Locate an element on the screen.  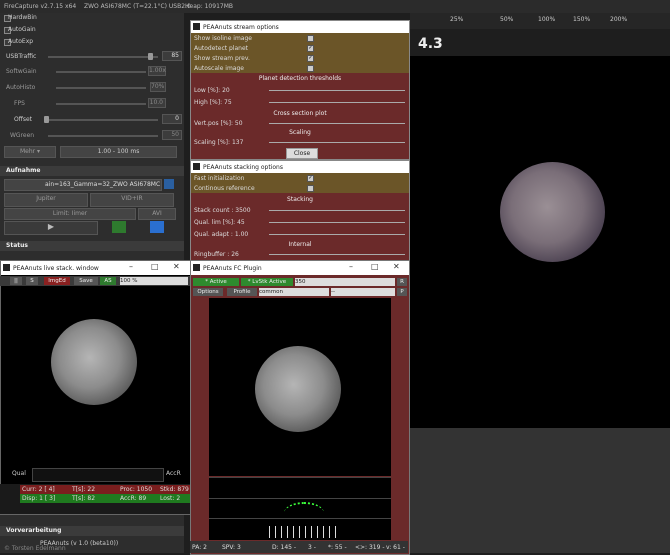
scaling-label: Scaling [%]: 137 is located at coordinates (218, 142).